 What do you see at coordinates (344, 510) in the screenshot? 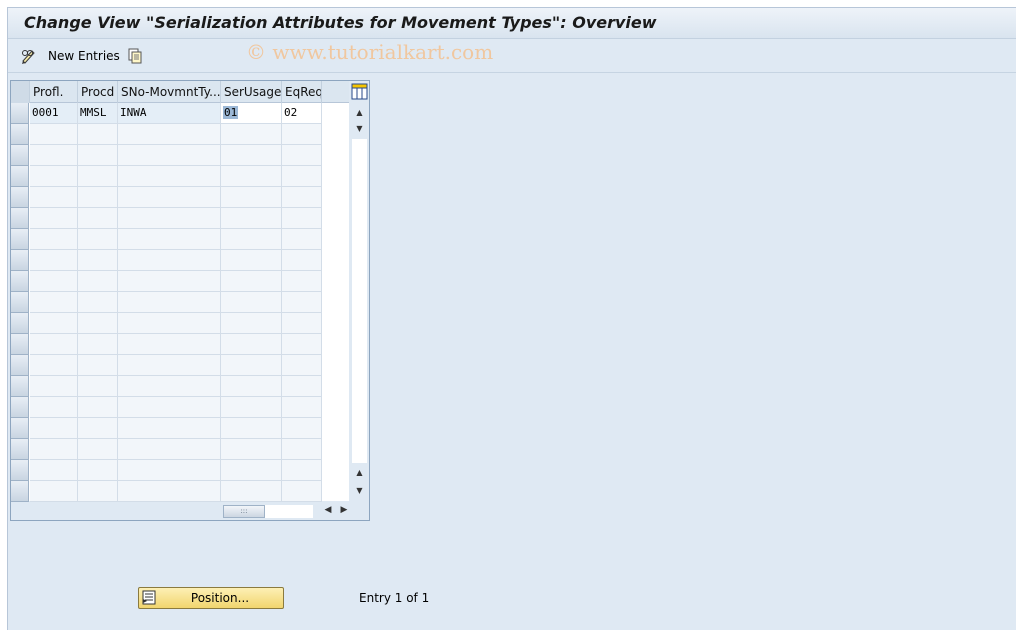
I see `scroll-right-icon: ▶` at bounding box center [344, 510].